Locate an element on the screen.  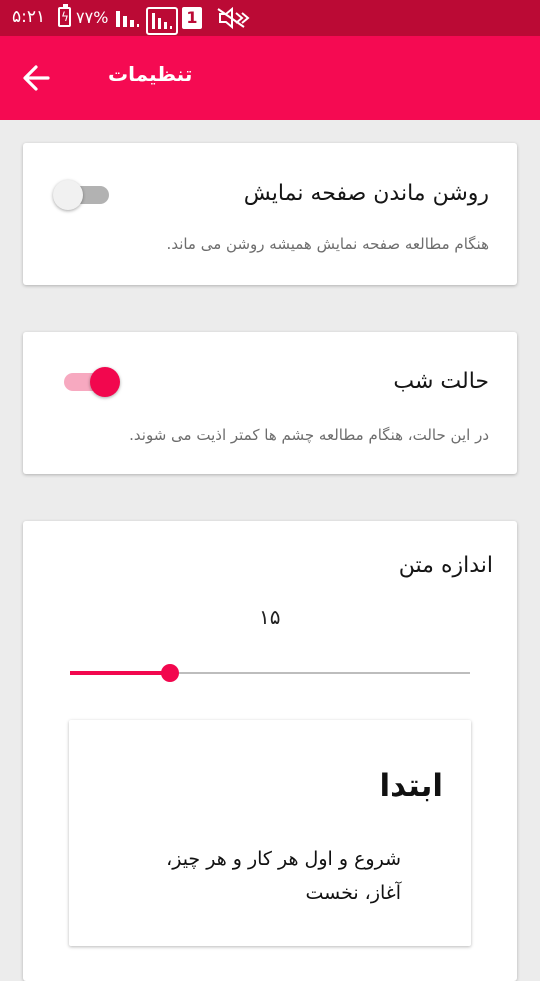
text-size-slider is located at coordinates (270, 673).